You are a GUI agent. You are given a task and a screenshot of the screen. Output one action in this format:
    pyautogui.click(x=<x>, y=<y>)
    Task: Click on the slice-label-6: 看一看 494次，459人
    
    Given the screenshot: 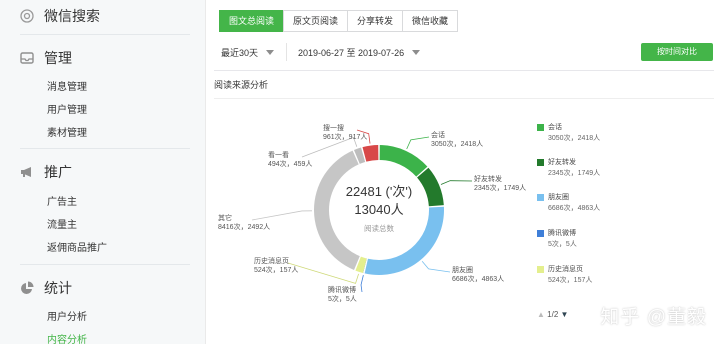 What is the action you would take?
    pyautogui.click(x=290, y=160)
    